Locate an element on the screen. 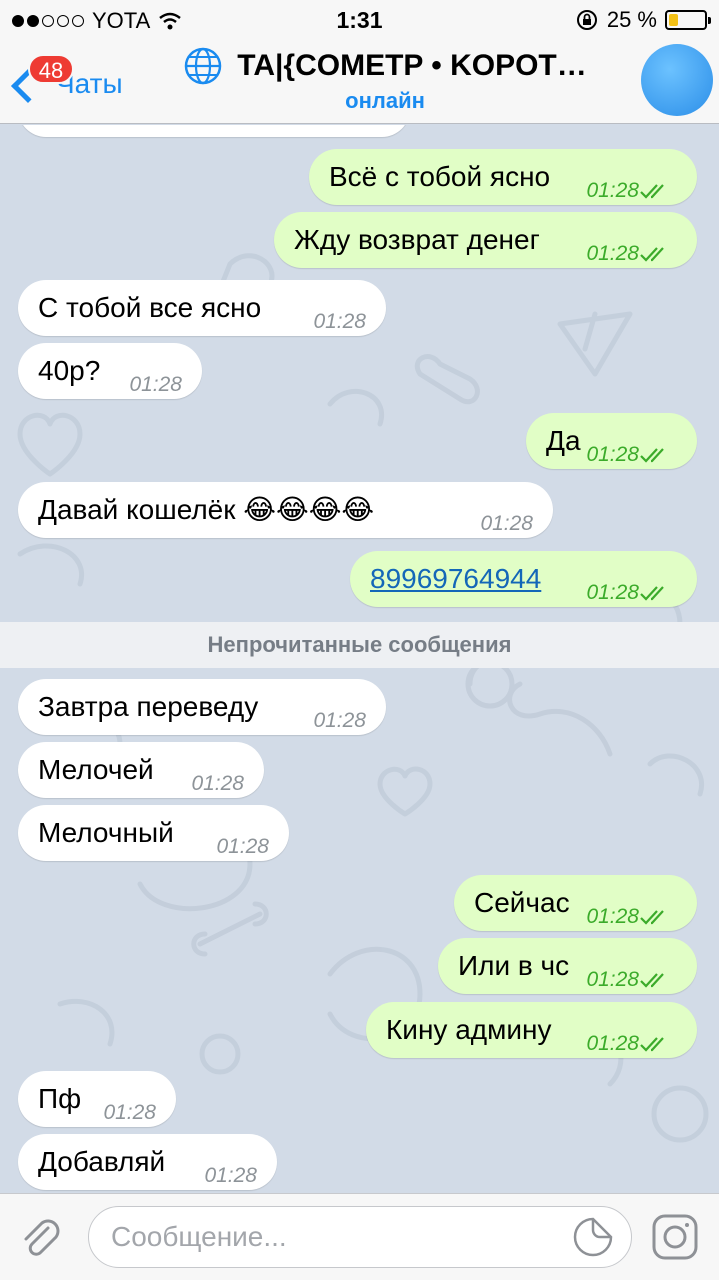 The height and width of the screenshot is (1280, 719). message-out: Да 01:28 is located at coordinates (611, 441).